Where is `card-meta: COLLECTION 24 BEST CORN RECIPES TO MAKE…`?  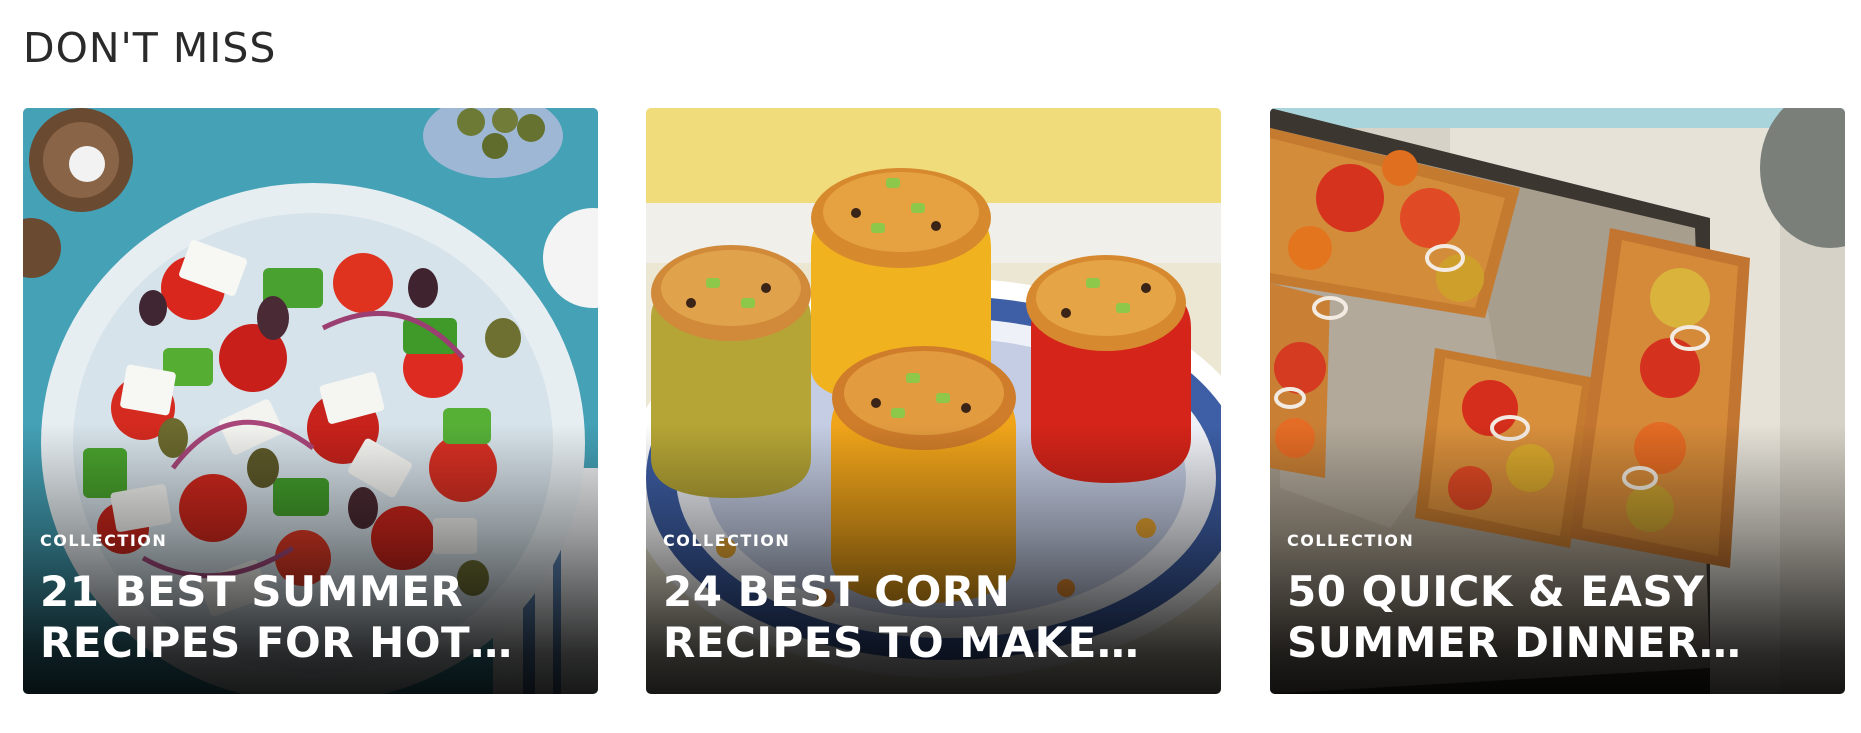 card-meta: COLLECTION 24 BEST CORN RECIPES TO MAKE… is located at coordinates (932, 599).